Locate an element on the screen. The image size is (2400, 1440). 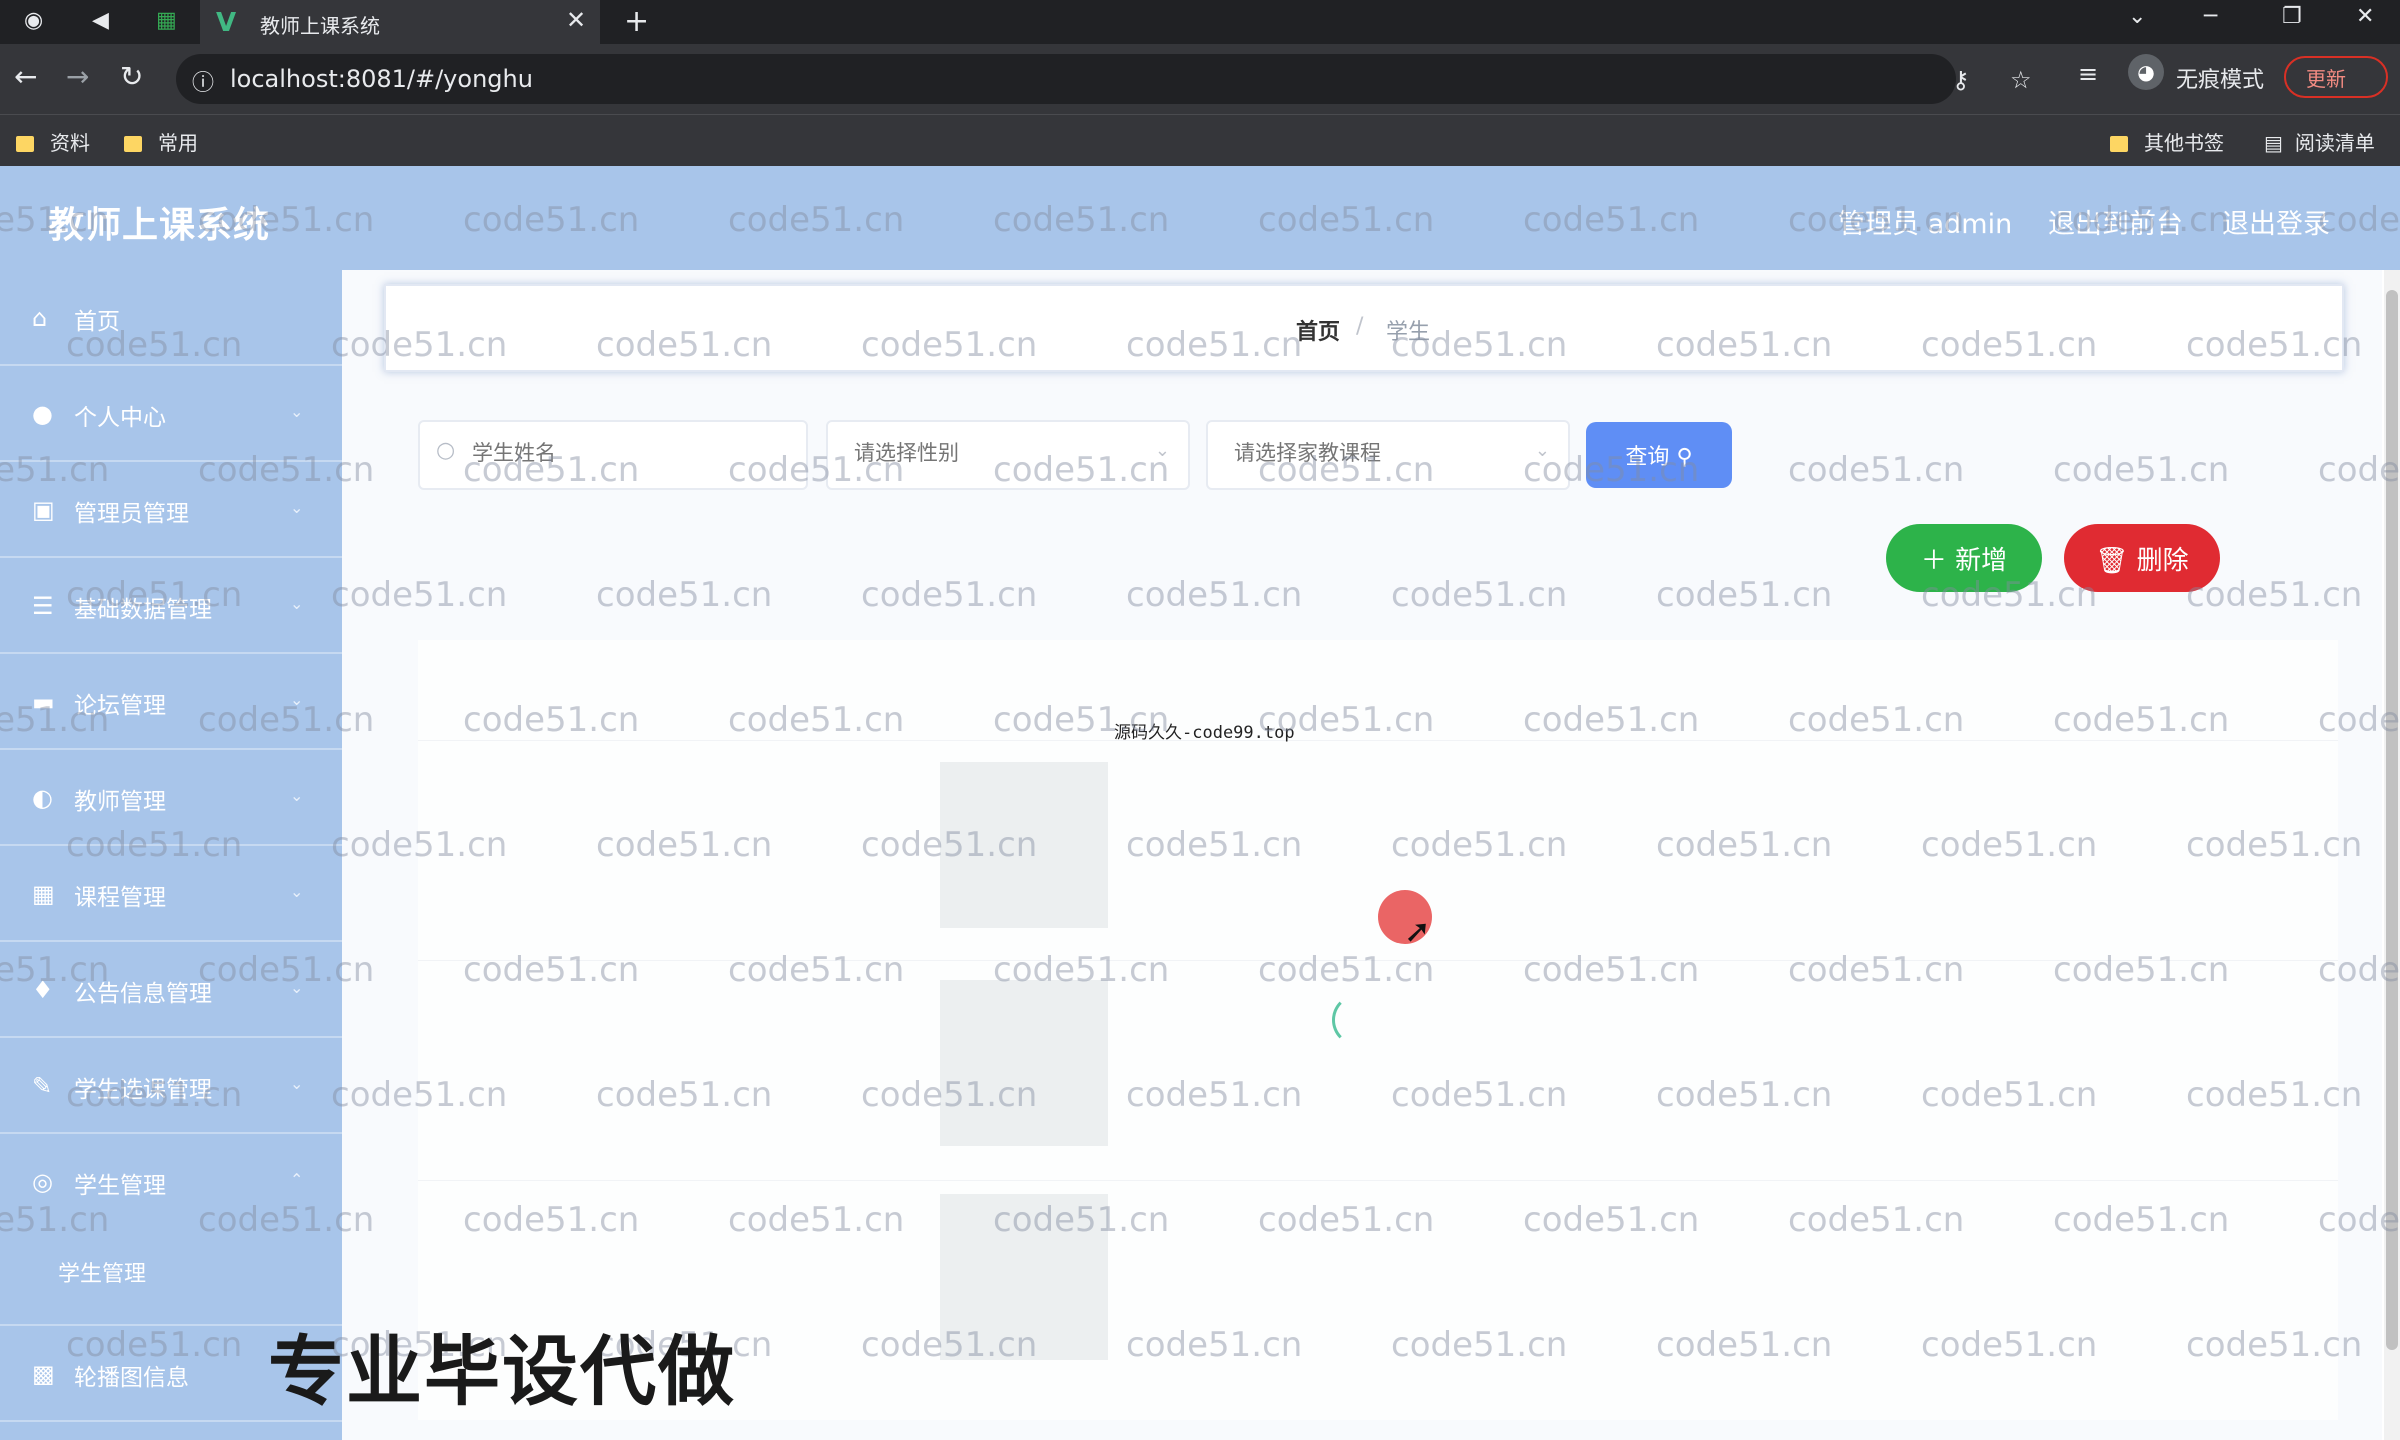
sidebar-item-label: 教师管理 is located at coordinates (120, 802).